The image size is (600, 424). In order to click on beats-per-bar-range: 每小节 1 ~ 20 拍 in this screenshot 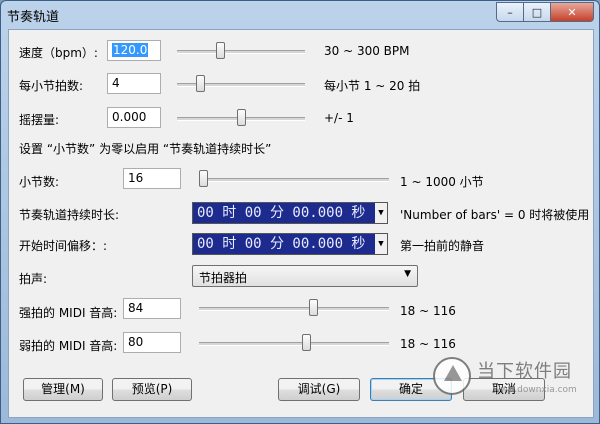, I will do `click(372, 86)`.